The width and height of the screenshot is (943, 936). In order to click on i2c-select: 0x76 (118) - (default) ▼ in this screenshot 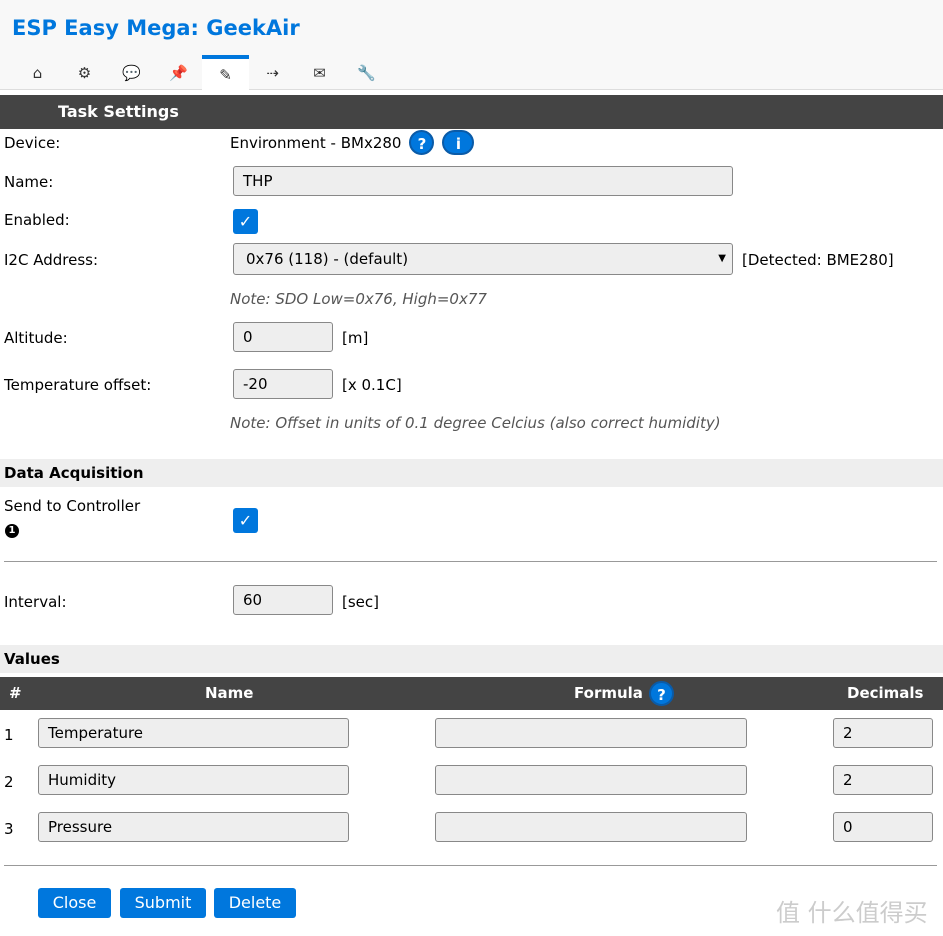, I will do `click(483, 259)`.